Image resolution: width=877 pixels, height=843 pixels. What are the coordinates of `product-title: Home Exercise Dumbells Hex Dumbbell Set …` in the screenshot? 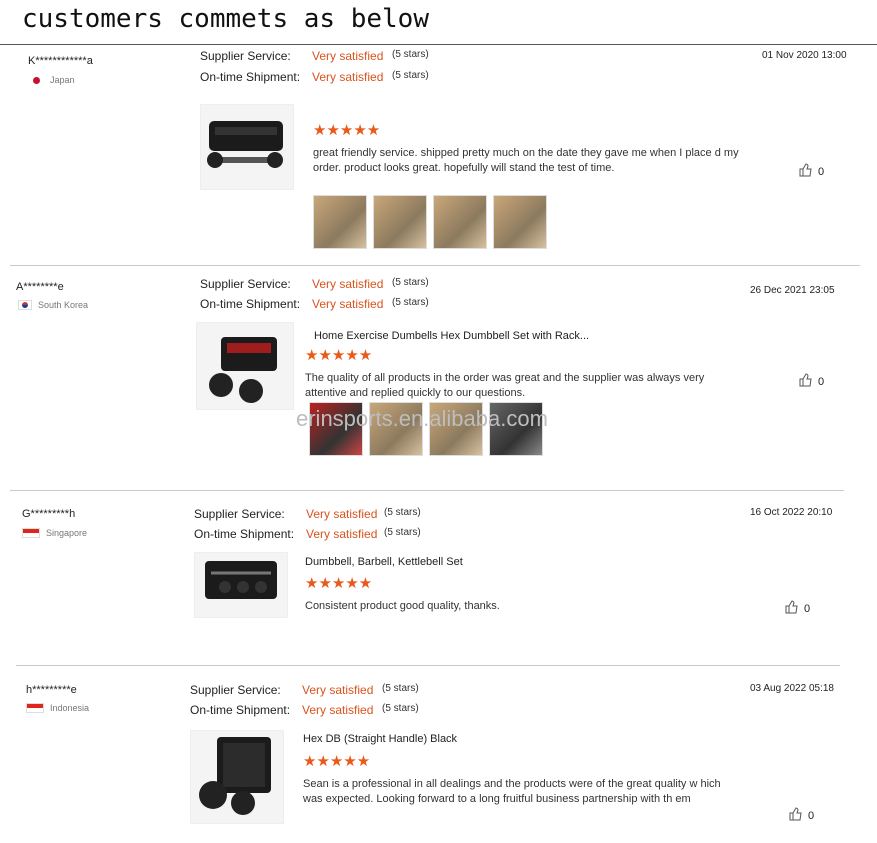 It's located at (451, 336).